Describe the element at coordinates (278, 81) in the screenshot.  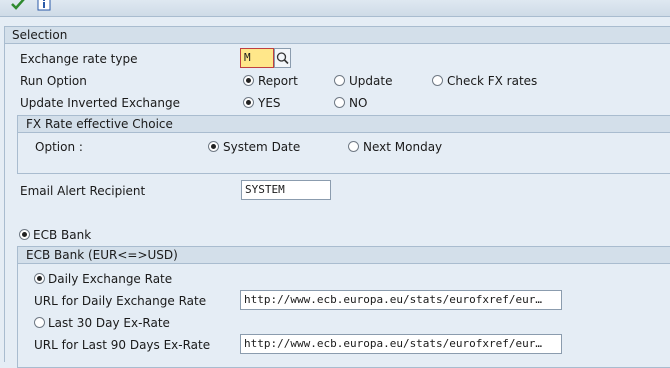
I see `run-option-report-label: Report` at that location.